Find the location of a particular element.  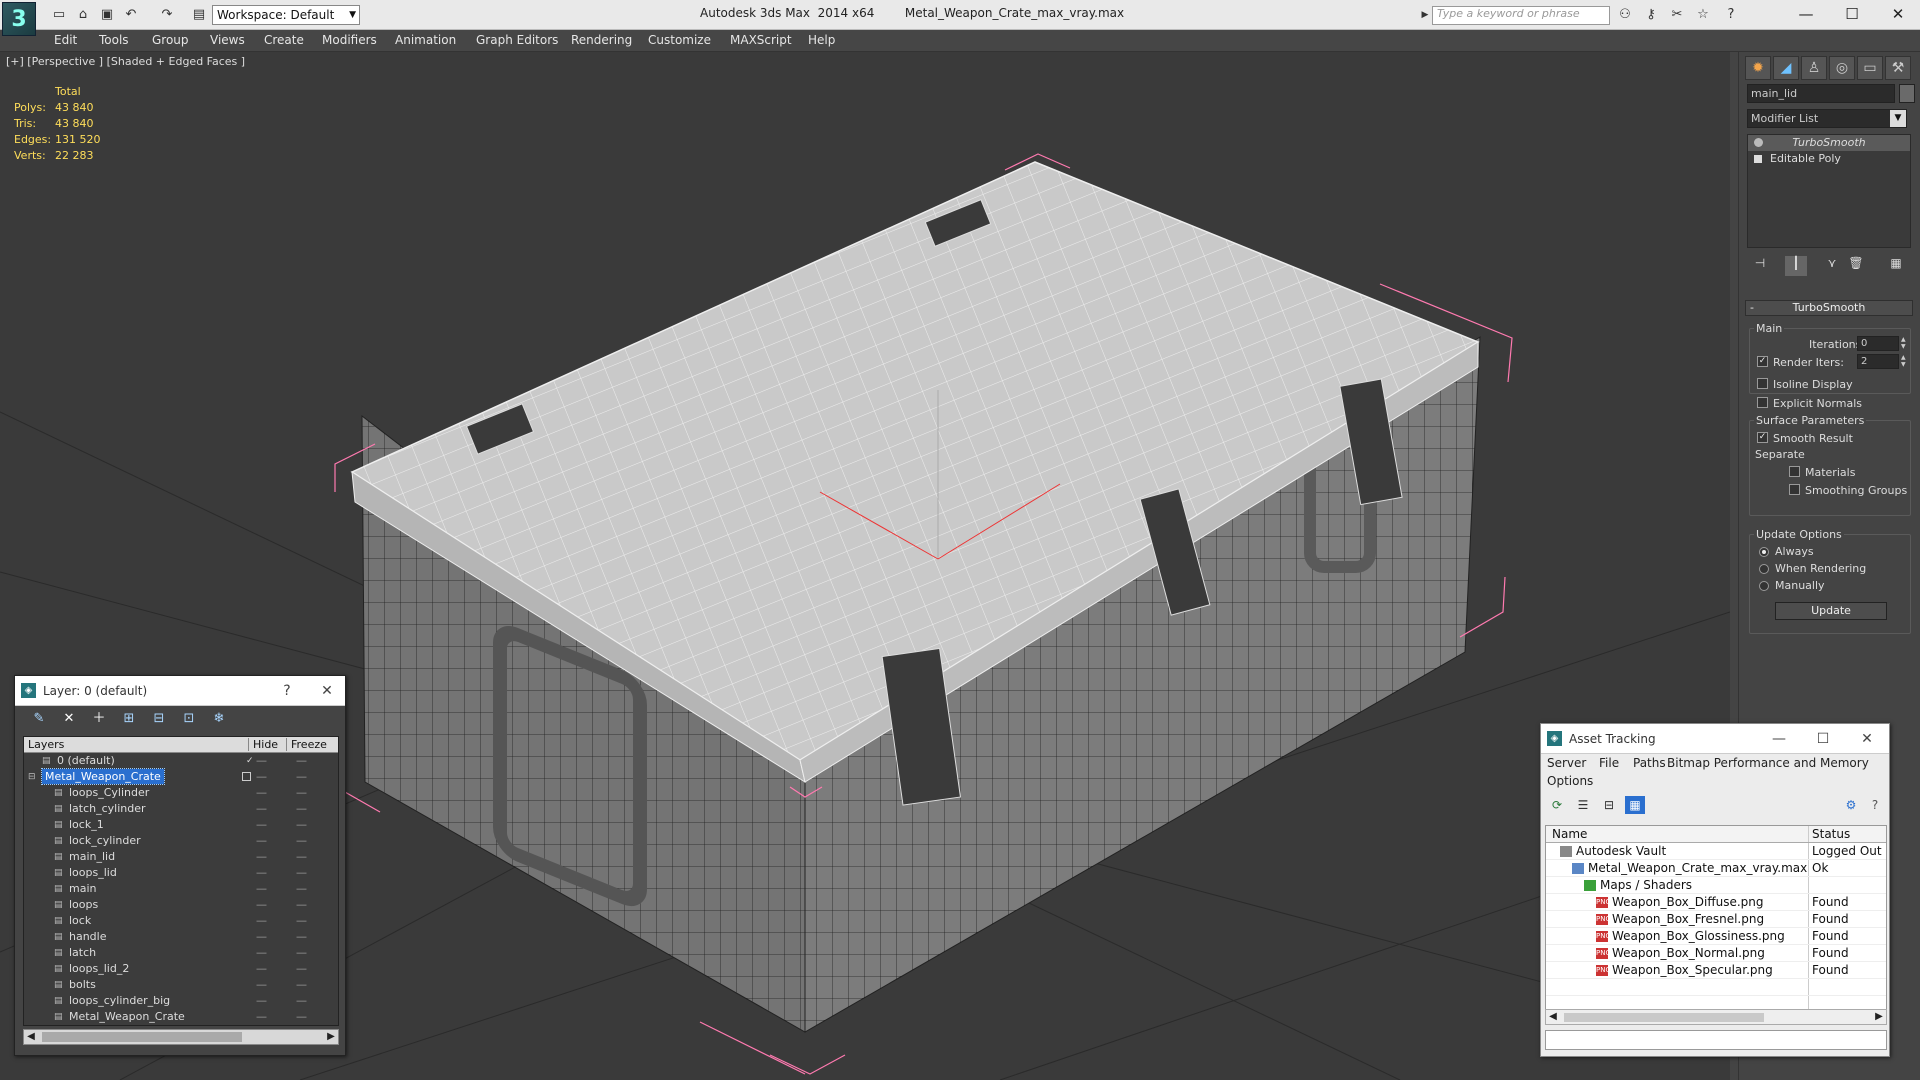

tools-icon: ✂ is located at coordinates (1677, 15).